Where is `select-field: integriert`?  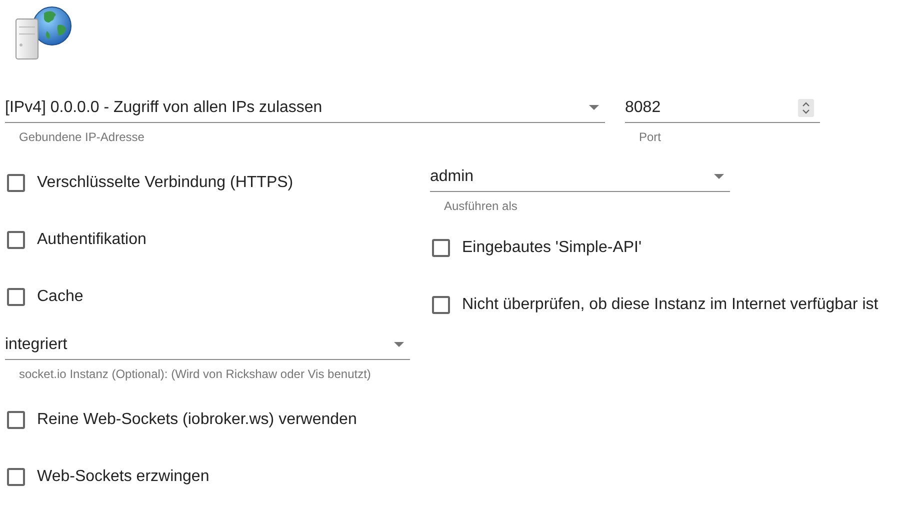
select-field: integriert is located at coordinates (207, 345).